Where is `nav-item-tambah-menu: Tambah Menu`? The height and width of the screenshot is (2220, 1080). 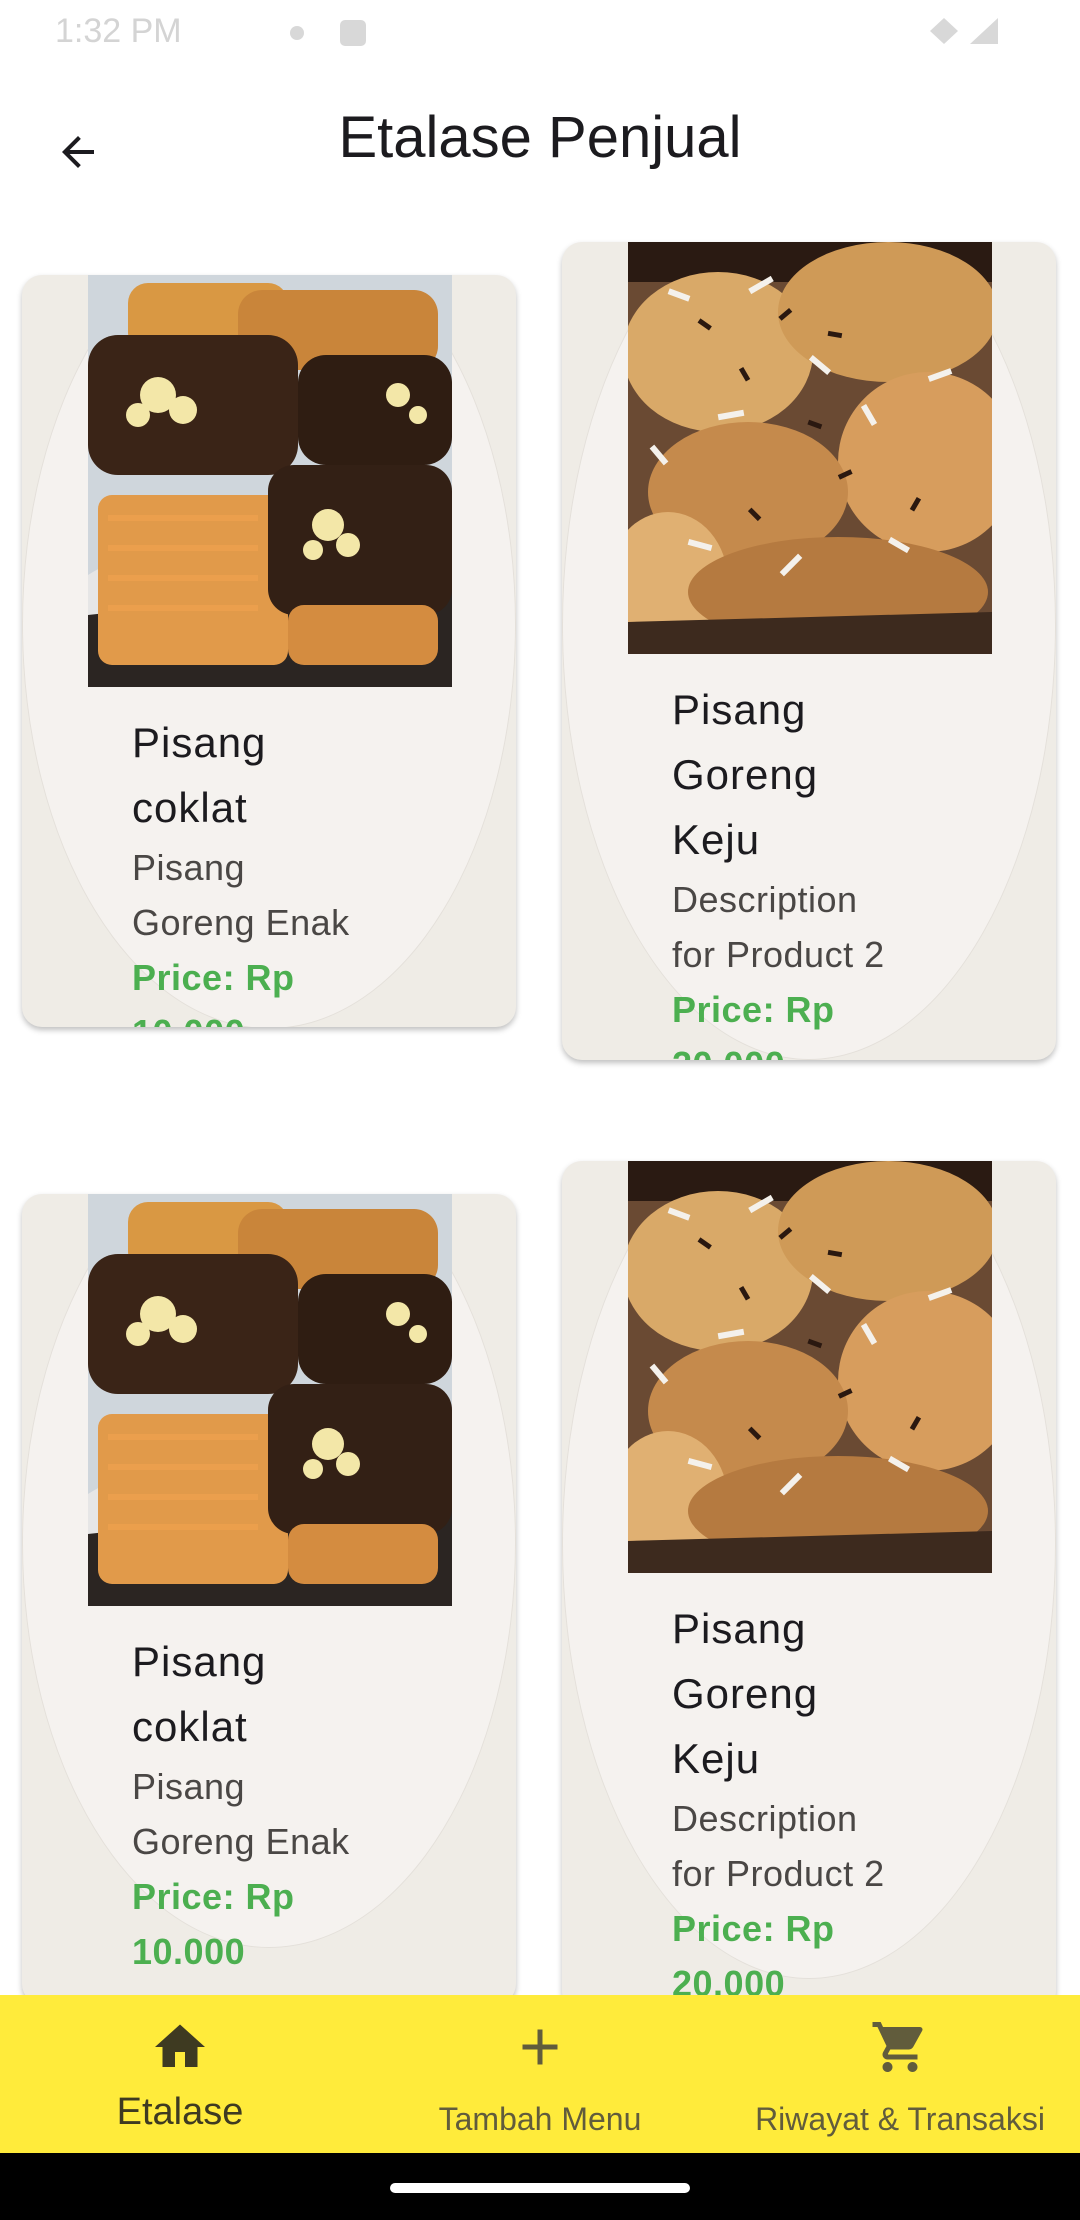
nav-item-tambah-menu: Tambah Menu is located at coordinates (540, 2074).